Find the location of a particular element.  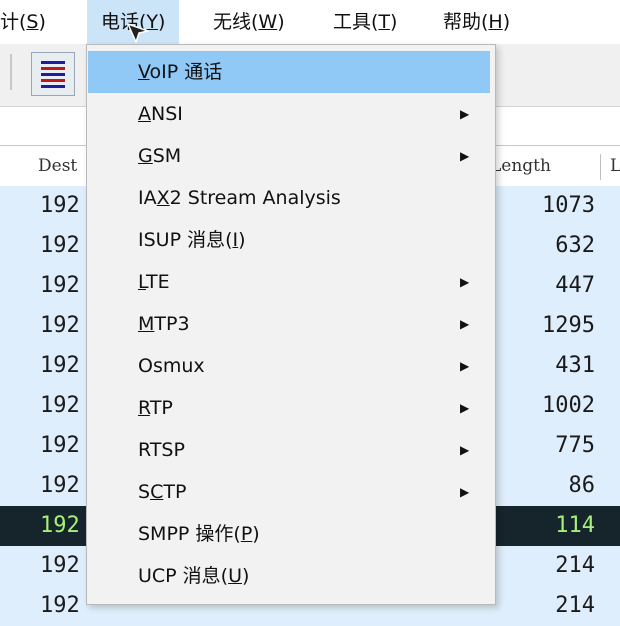

menu-item-label: MTP3 is located at coordinates (164, 324).